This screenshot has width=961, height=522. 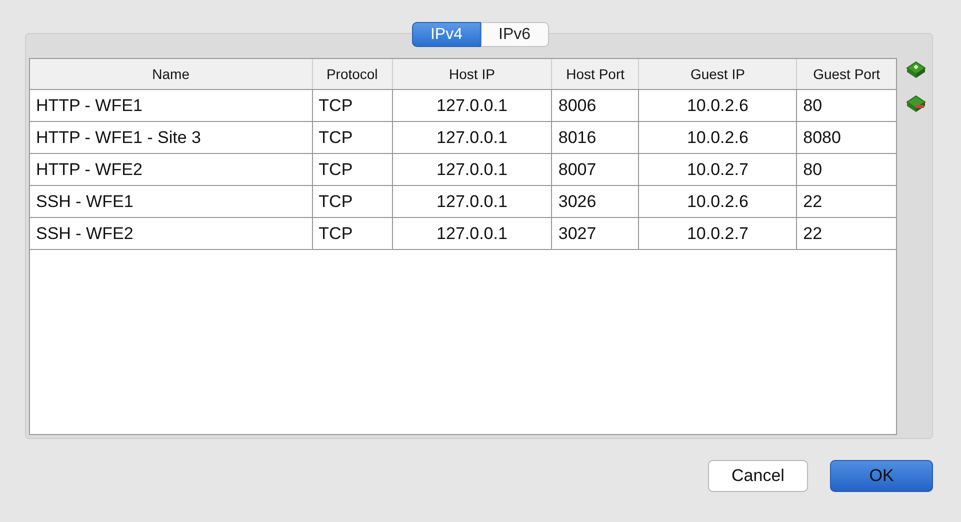 I want to click on add-rule-icon, so click(x=916, y=70).